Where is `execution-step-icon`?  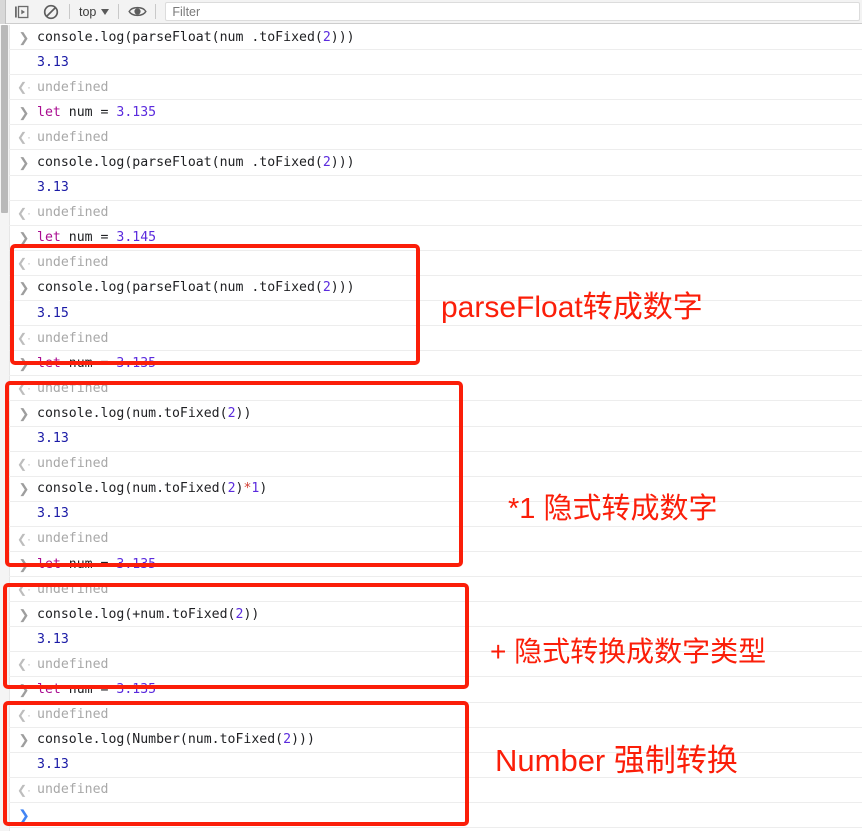 execution-step-icon is located at coordinates (21, 11).